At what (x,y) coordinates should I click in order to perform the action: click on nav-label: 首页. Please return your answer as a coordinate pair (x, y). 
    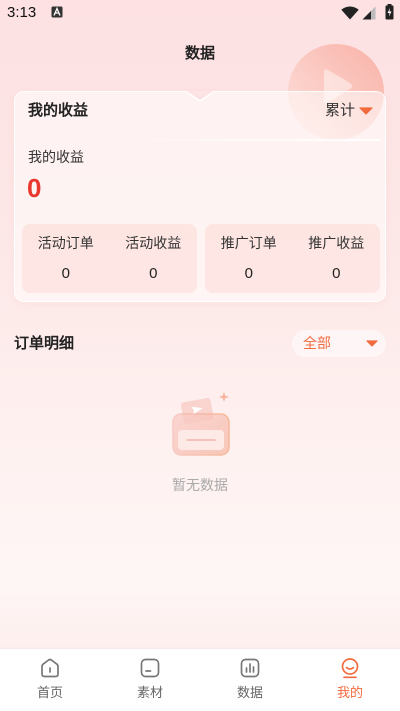
    Looking at the image, I should click on (49, 692).